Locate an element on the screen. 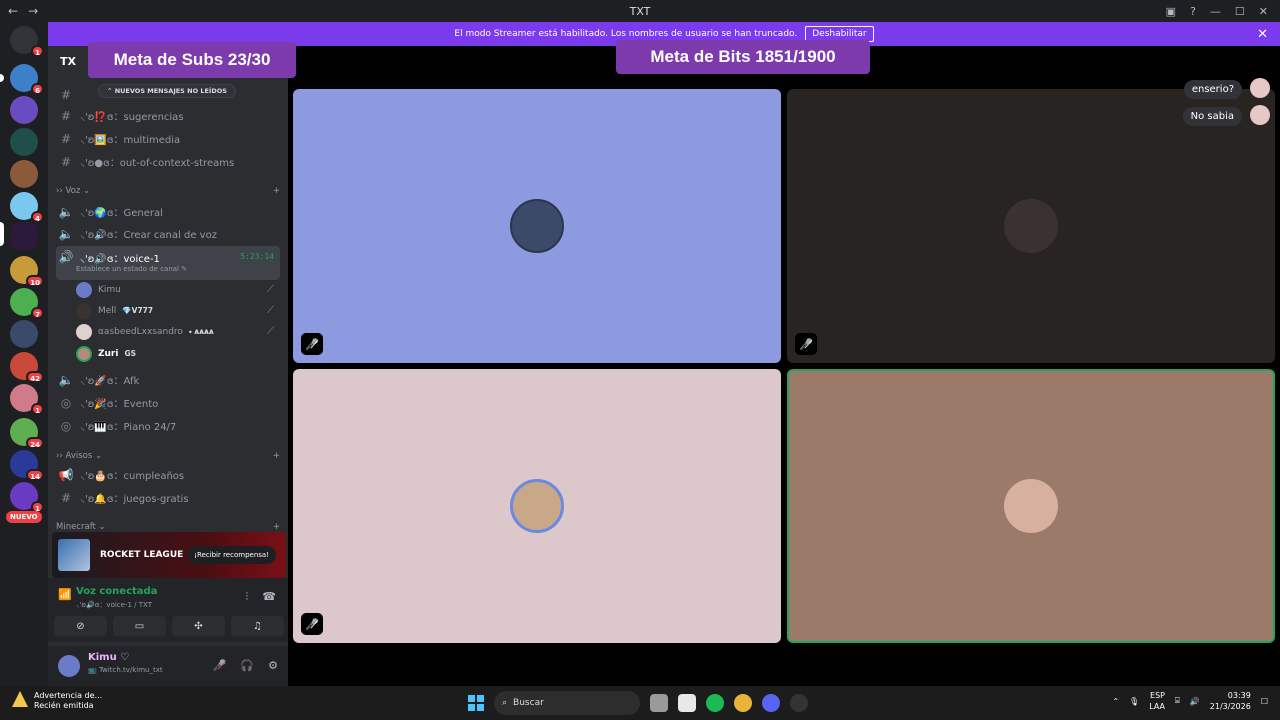  channel-name: ⸜'ʚ🔊ɞ：voice-1 is located at coordinates (120, 259).